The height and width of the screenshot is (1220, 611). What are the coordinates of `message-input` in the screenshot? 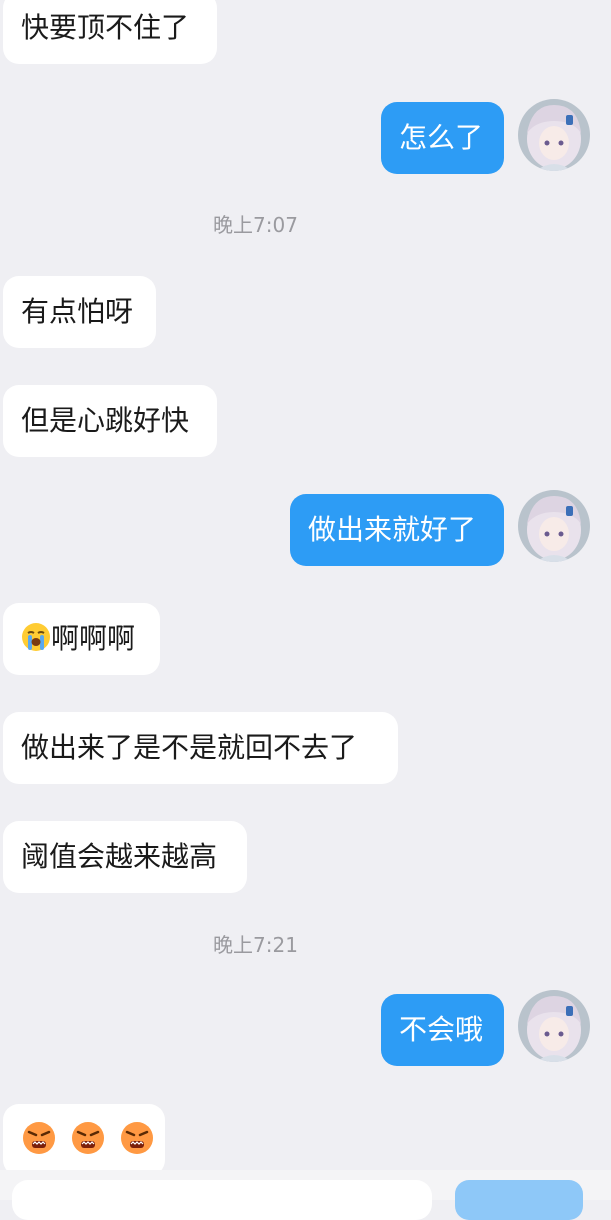 It's located at (222, 1200).